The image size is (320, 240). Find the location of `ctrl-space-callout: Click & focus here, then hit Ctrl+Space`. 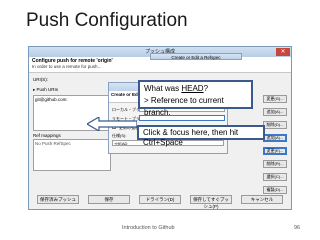

ctrl-space-callout: Click & focus here, then hit Ctrl+Space is located at coordinates (201, 136).